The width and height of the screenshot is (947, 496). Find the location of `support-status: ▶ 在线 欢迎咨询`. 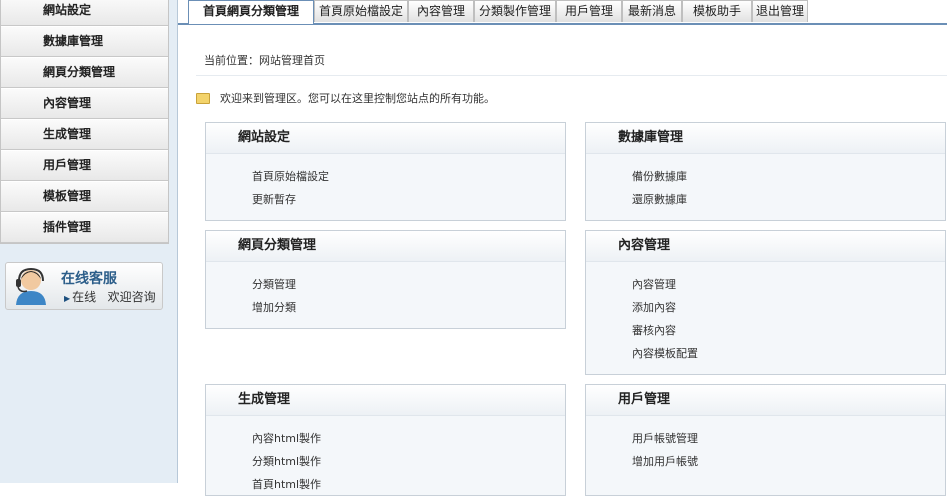

support-status: ▶ 在线 欢迎咨询 is located at coordinates (110, 296).